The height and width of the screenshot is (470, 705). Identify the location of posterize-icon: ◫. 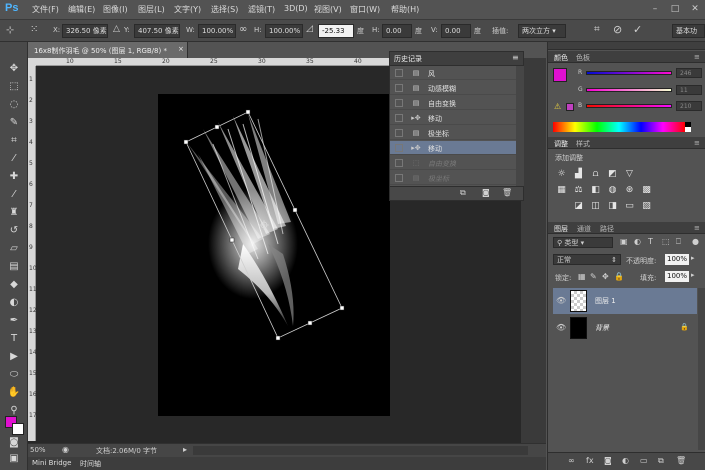
(595, 206).